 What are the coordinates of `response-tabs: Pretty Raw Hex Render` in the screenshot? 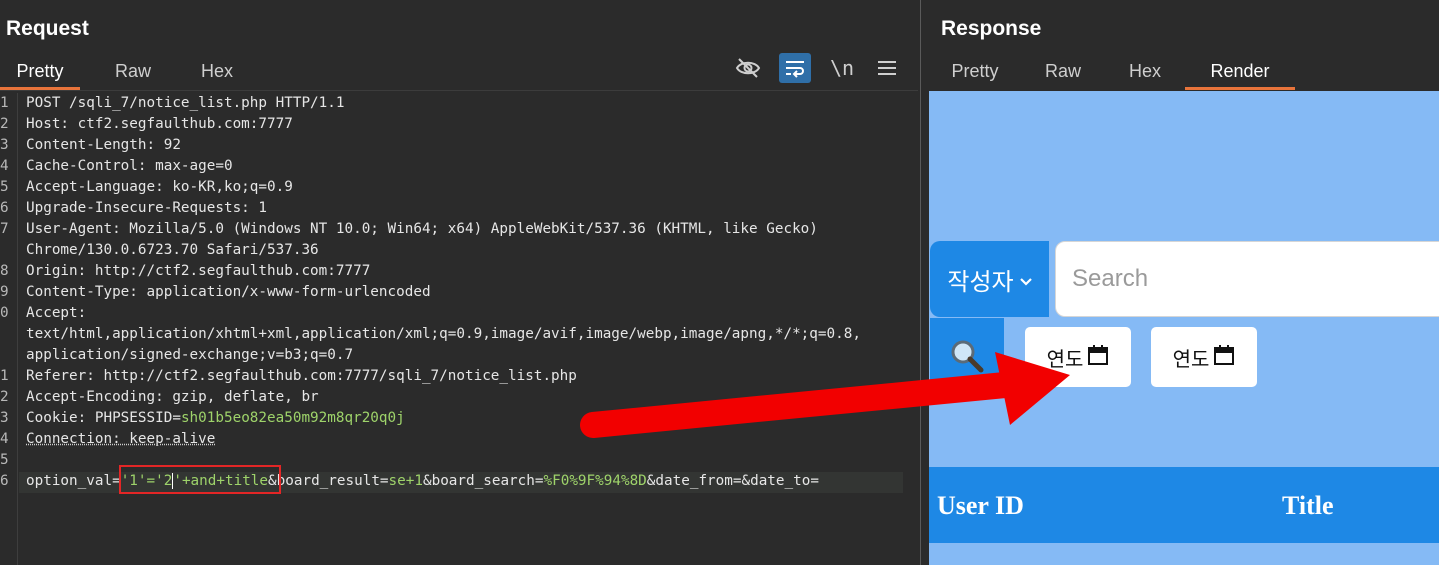 It's located at (1112, 73).